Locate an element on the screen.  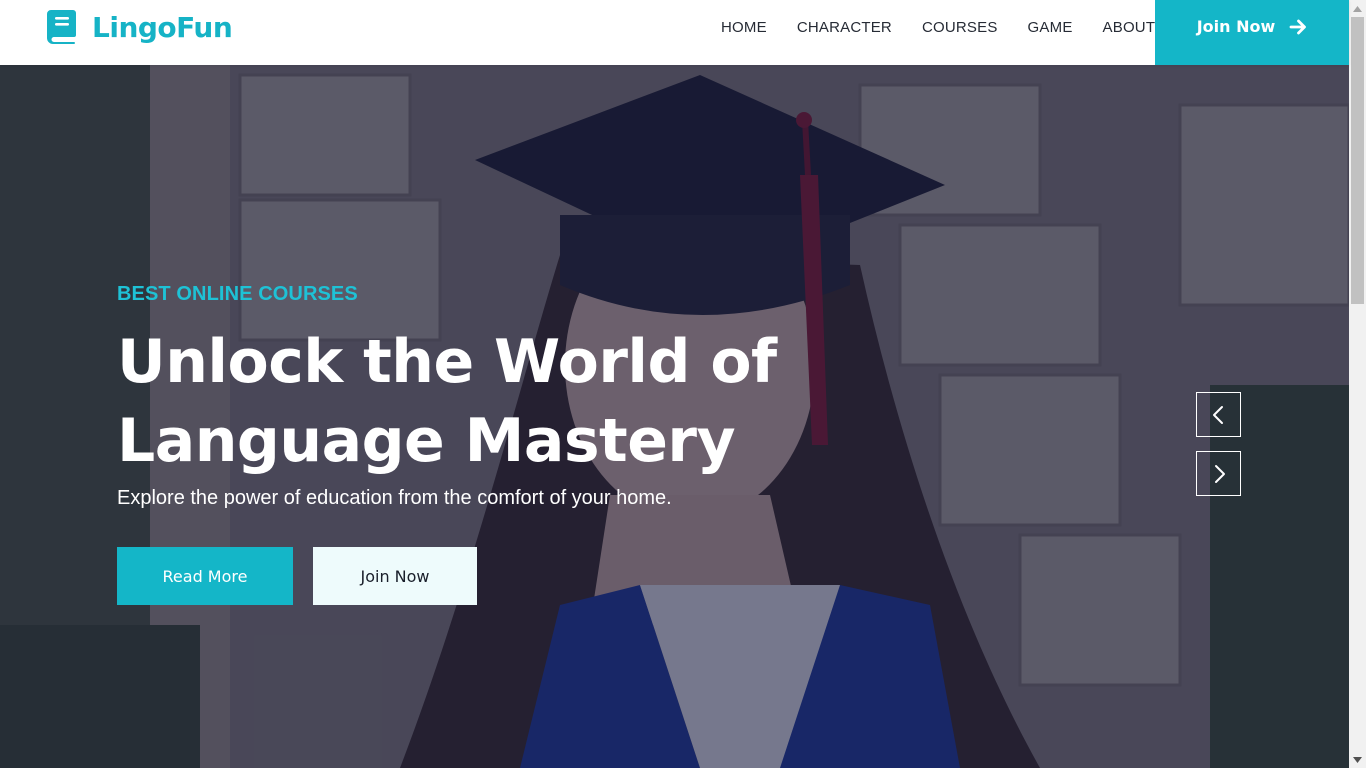
nav-link-character: CHARACTER is located at coordinates (844, 27).